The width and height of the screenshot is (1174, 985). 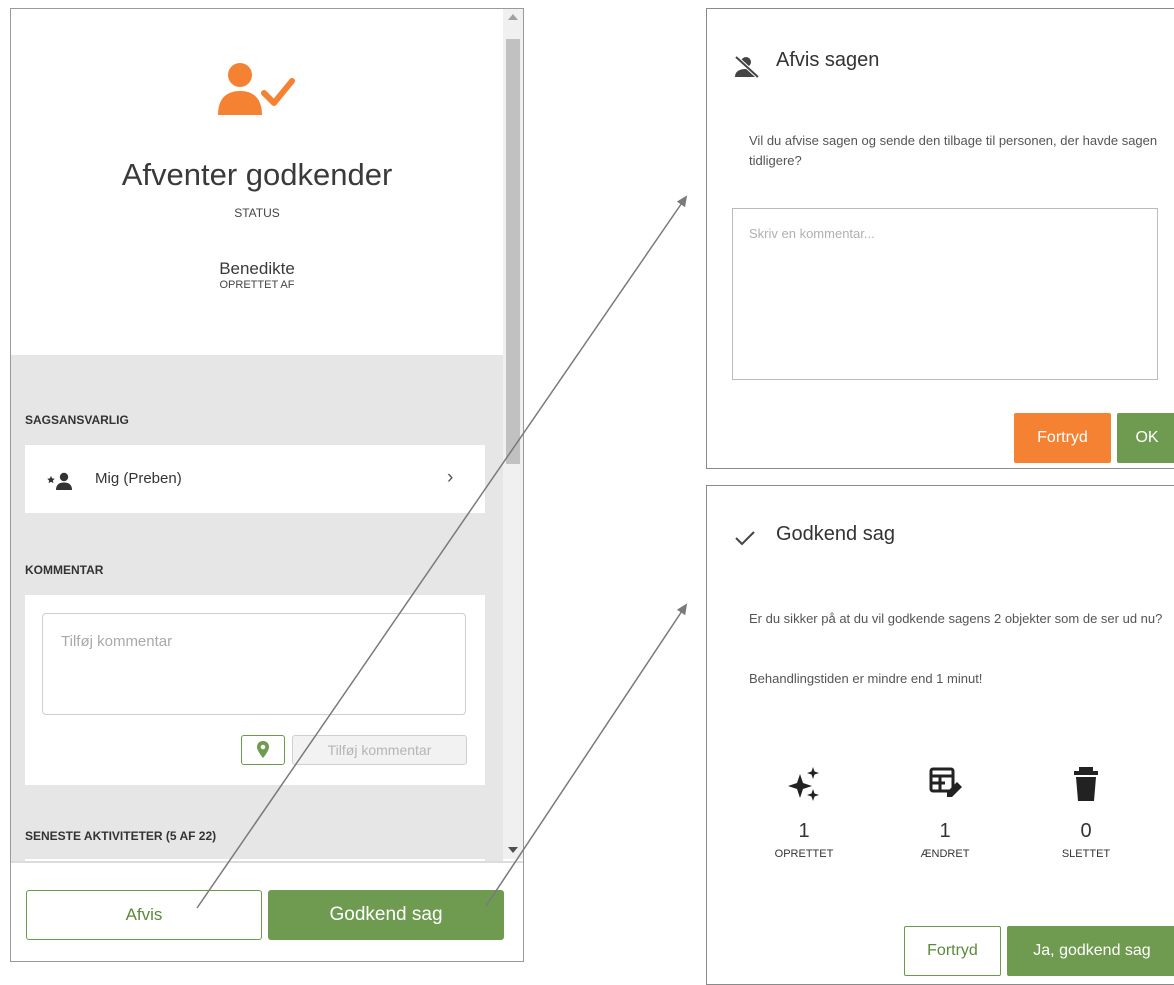 What do you see at coordinates (945, 854) in the screenshot?
I see `stat-changed-label: ÆNDRET` at bounding box center [945, 854].